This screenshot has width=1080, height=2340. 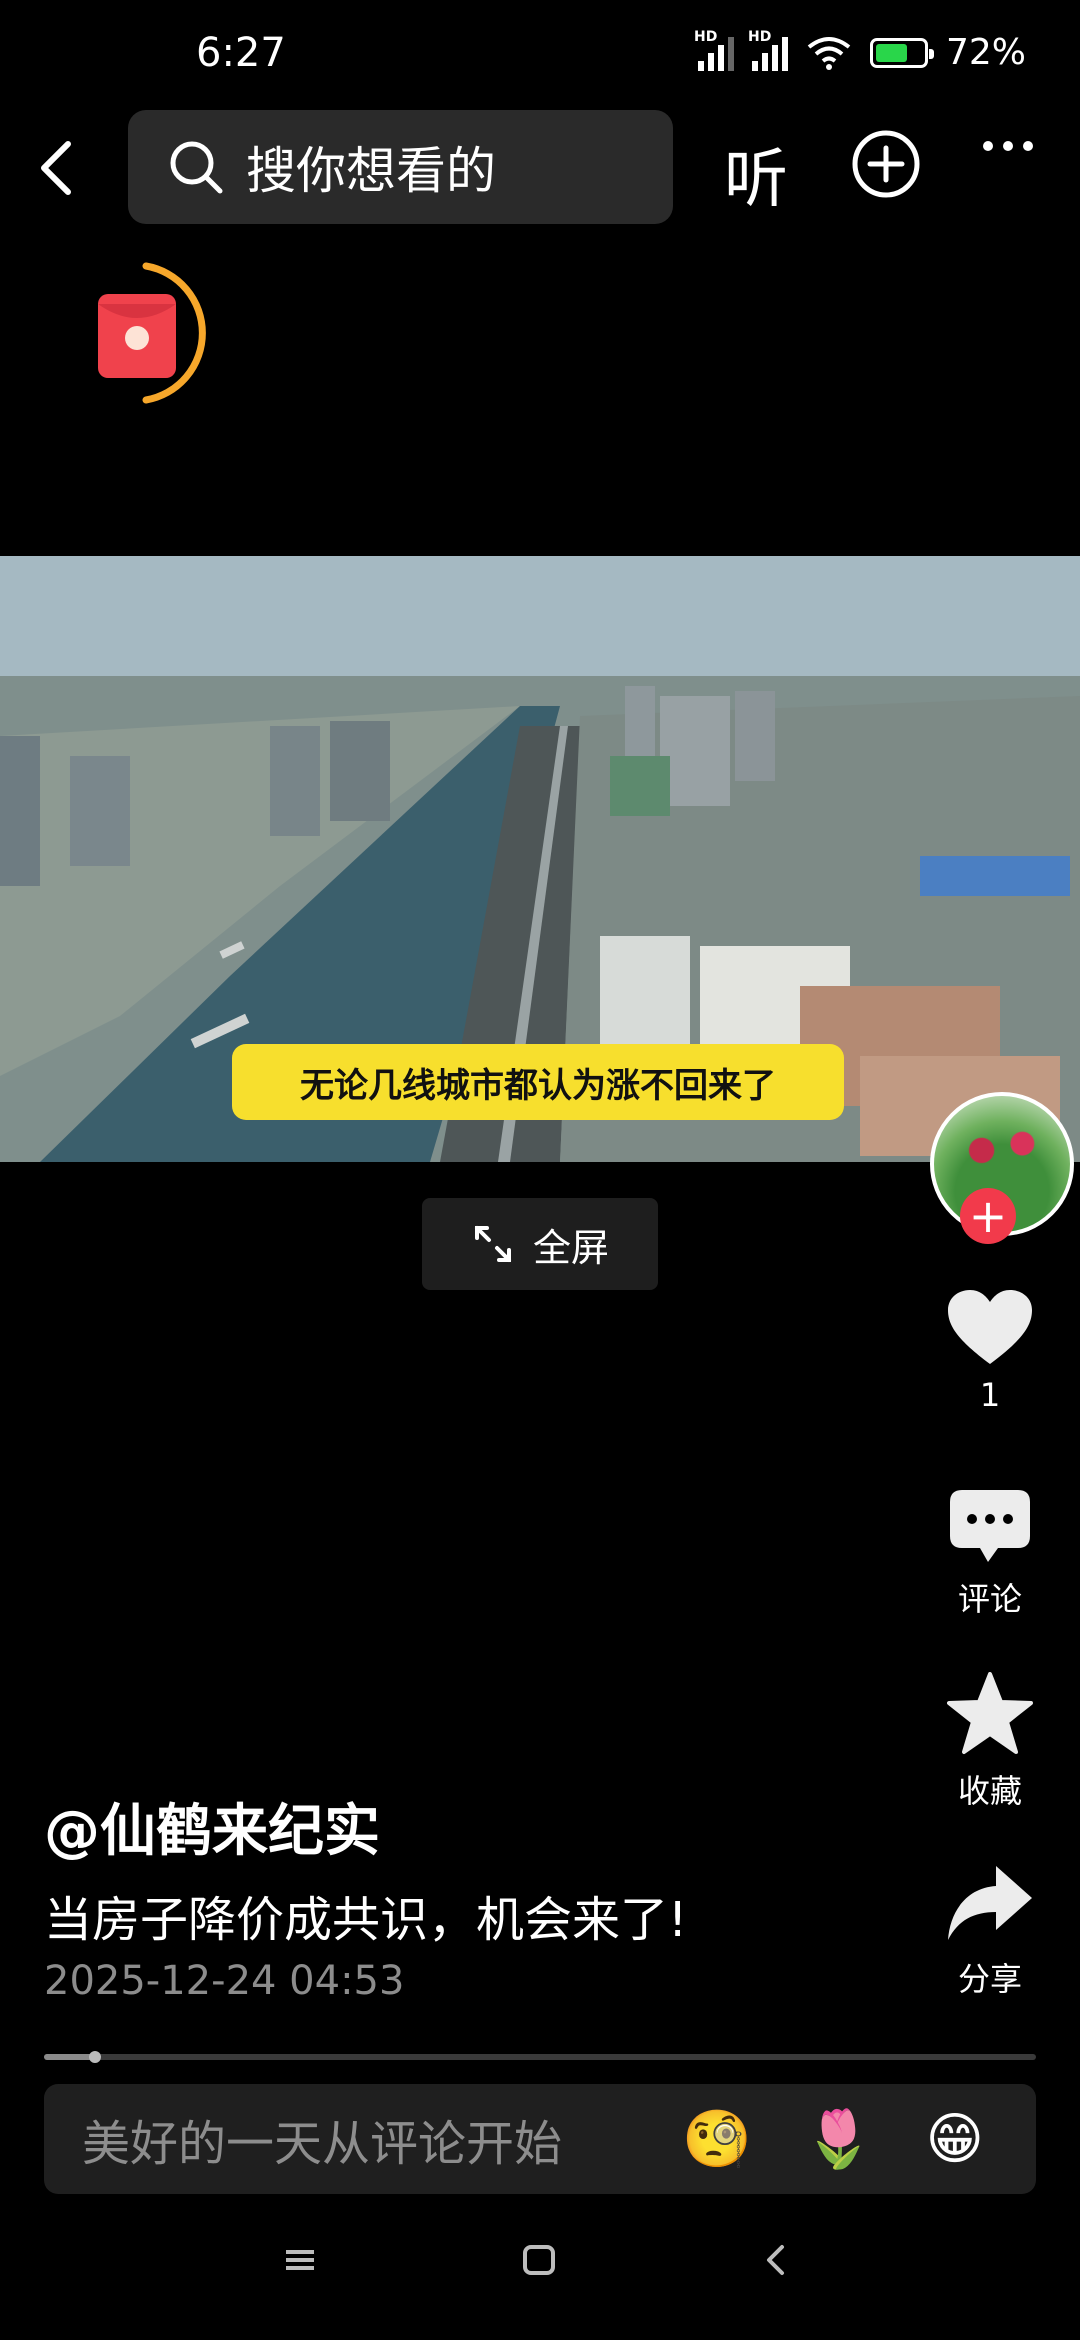 I want to click on favorite-label: 收藏, so click(x=989, y=1791).